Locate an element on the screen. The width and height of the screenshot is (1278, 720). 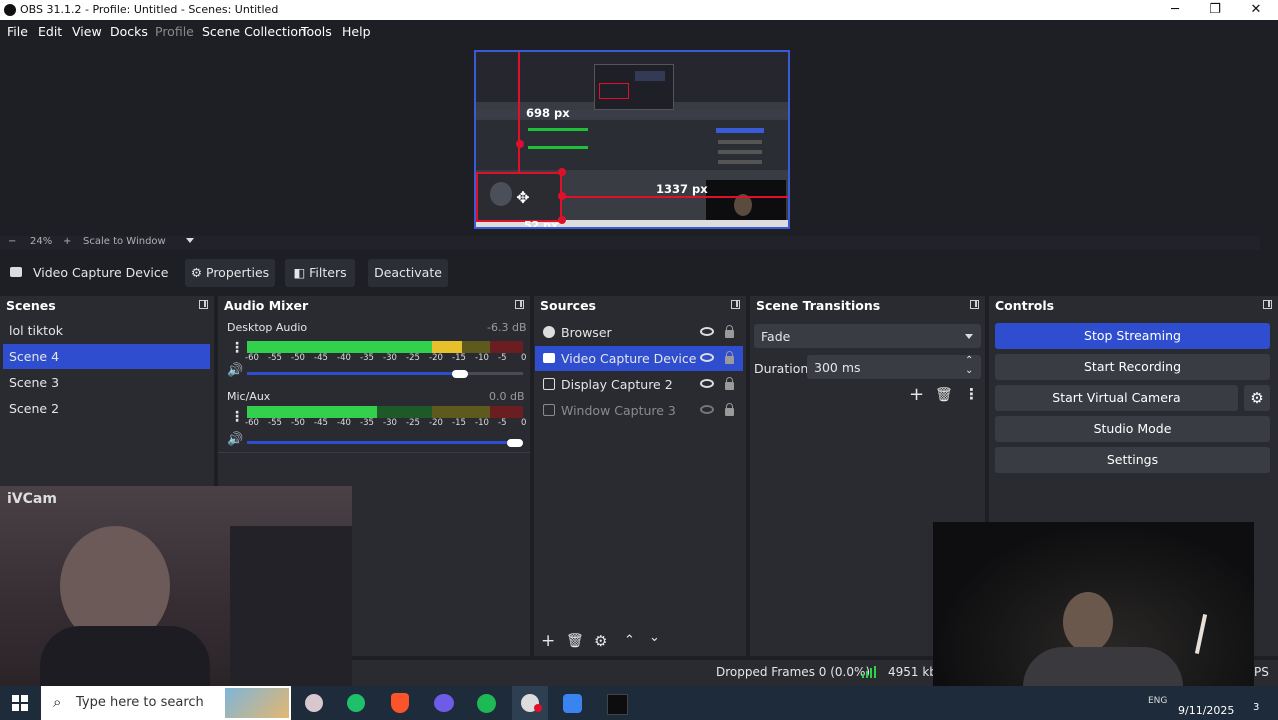
close-button: ✕ is located at coordinates (1256, 10).